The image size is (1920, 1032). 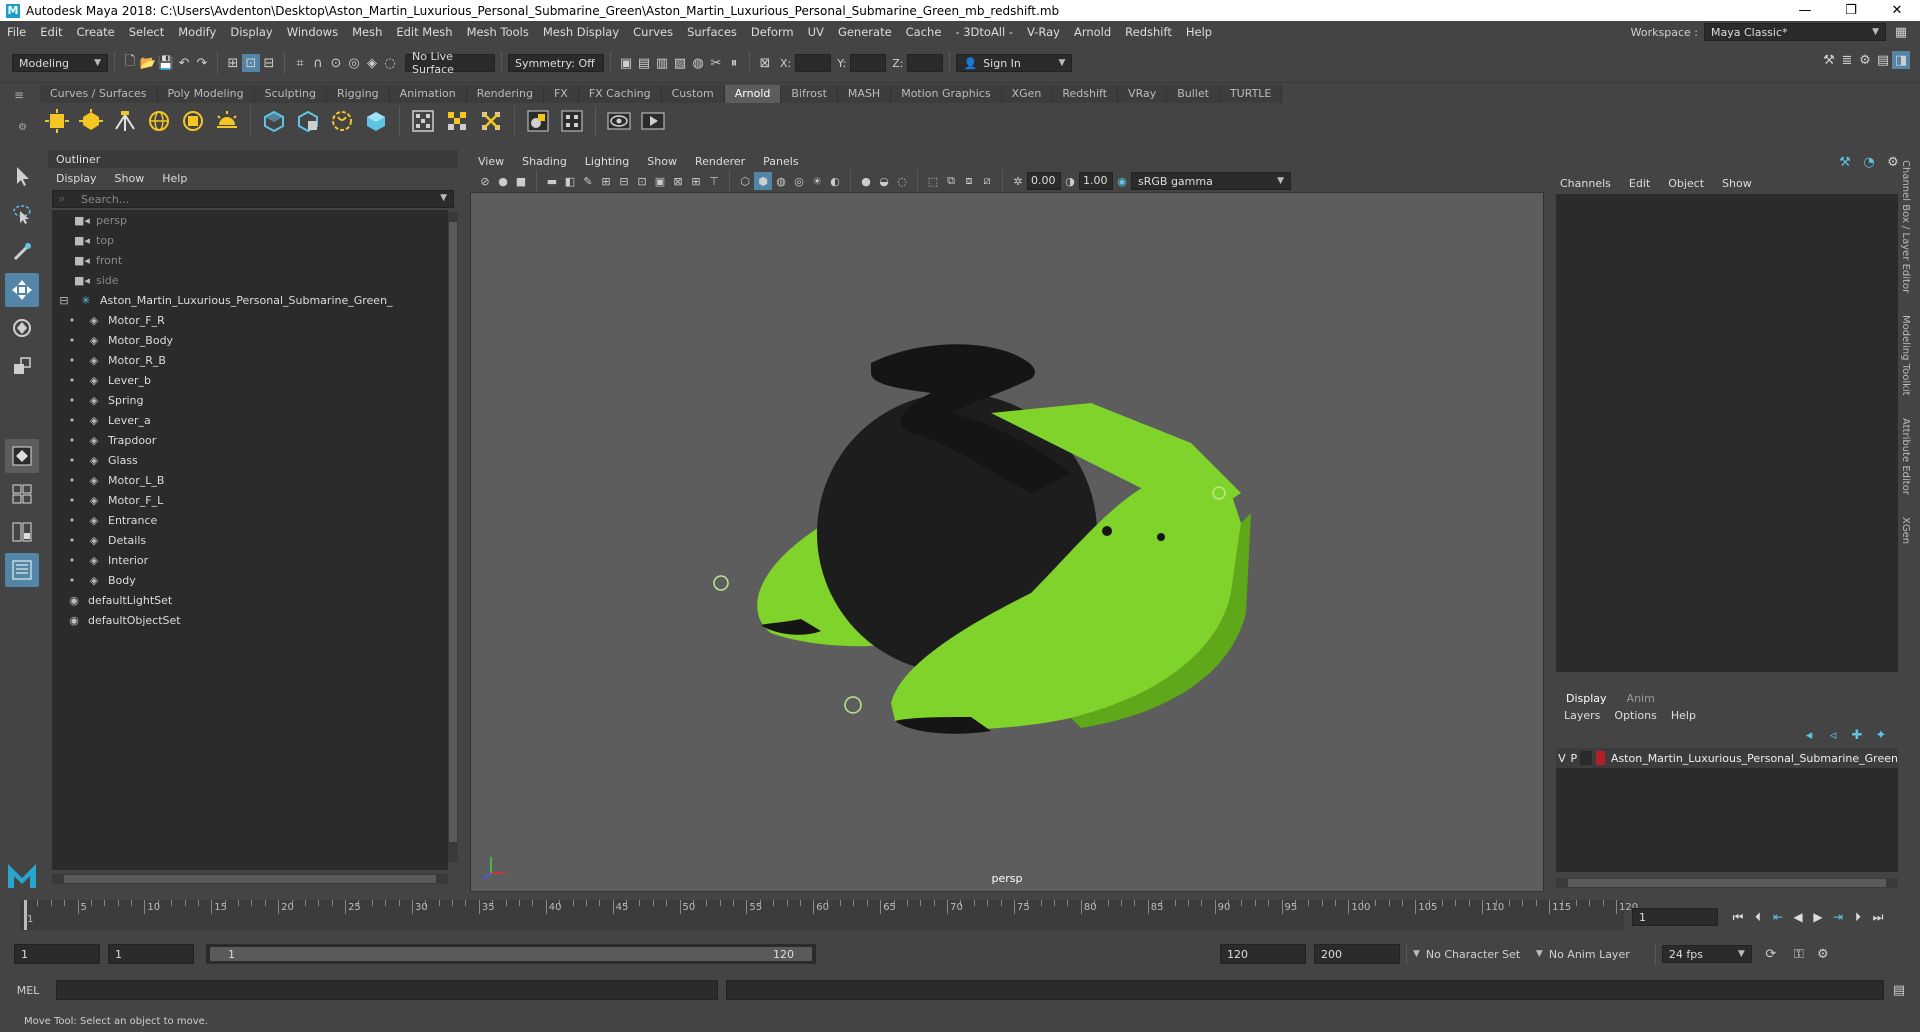 What do you see at coordinates (1143, 94) in the screenshot?
I see `shelf-tab-vray: VRay` at bounding box center [1143, 94].